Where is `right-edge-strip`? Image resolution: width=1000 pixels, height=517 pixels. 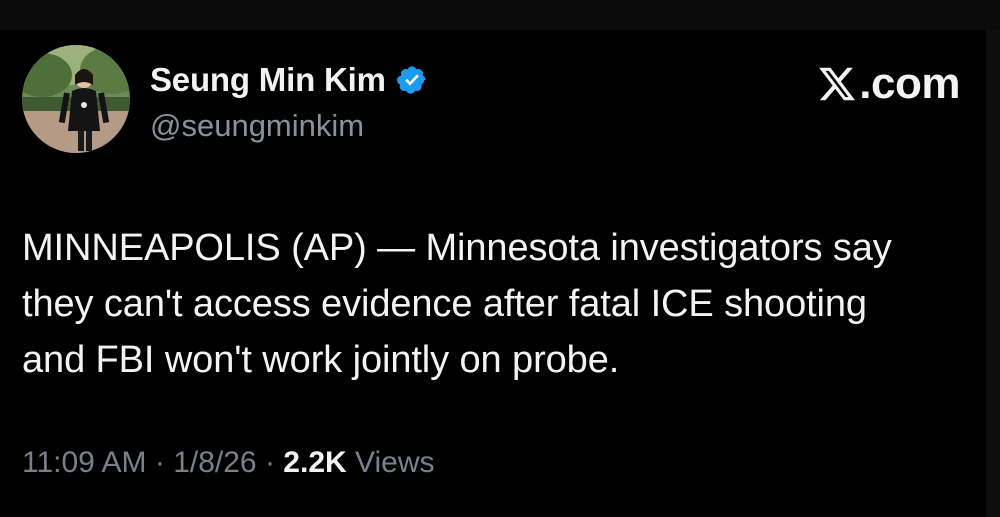 right-edge-strip is located at coordinates (993, 273).